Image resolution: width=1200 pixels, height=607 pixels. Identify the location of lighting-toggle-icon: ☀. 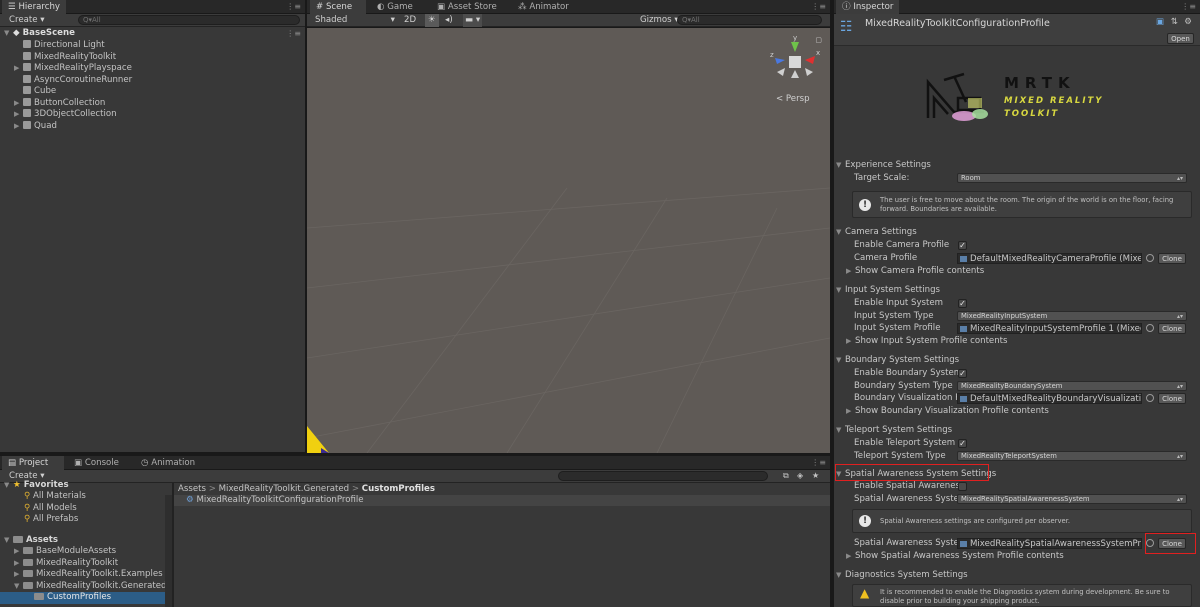
(432, 20).